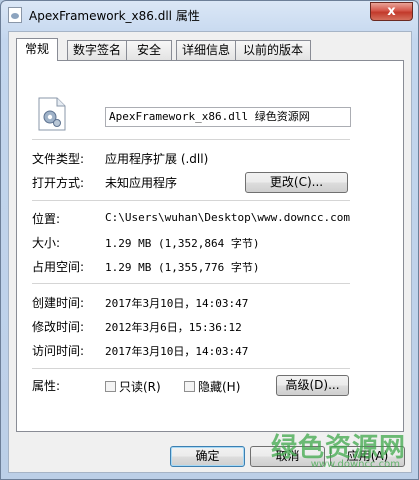  Describe the element at coordinates (58, 183) in the screenshot. I see `open-with-label: 打开方式:` at that location.